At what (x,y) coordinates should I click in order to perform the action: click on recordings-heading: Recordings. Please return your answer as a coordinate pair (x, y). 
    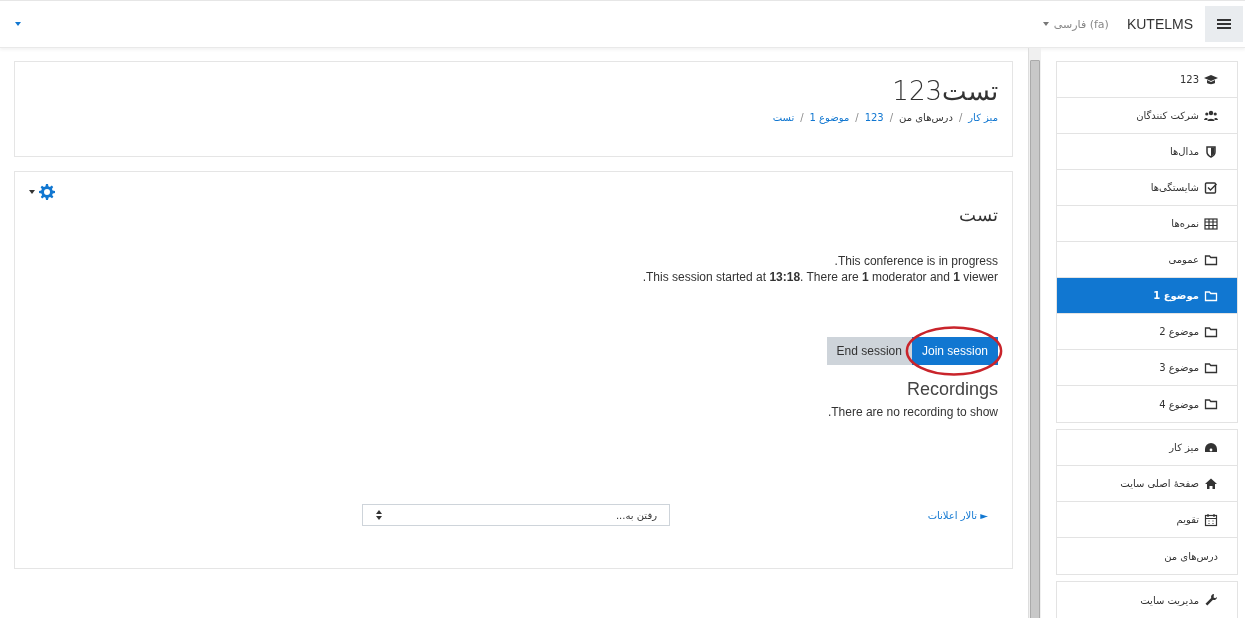
    Looking at the image, I should click on (951, 389).